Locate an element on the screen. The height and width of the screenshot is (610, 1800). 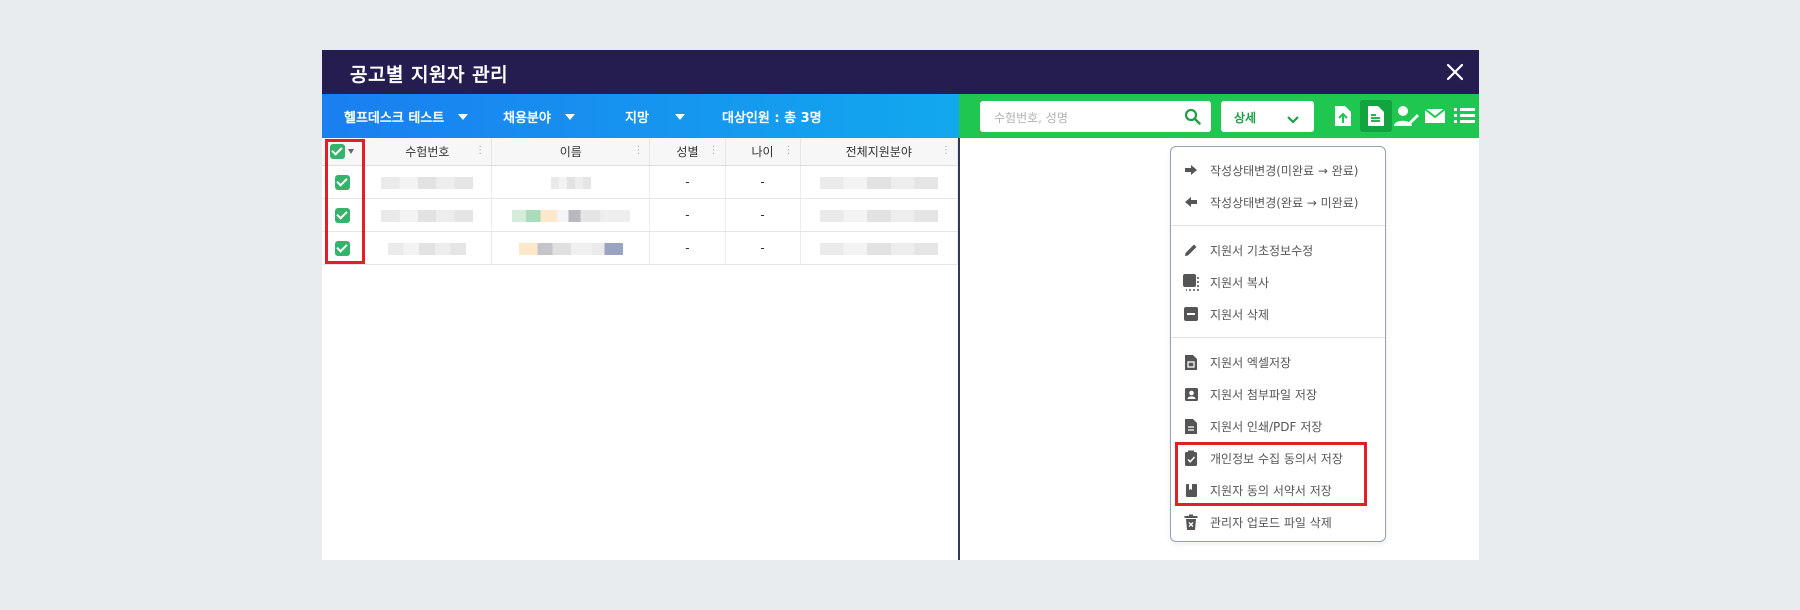
search-icon is located at coordinates (1192, 116).